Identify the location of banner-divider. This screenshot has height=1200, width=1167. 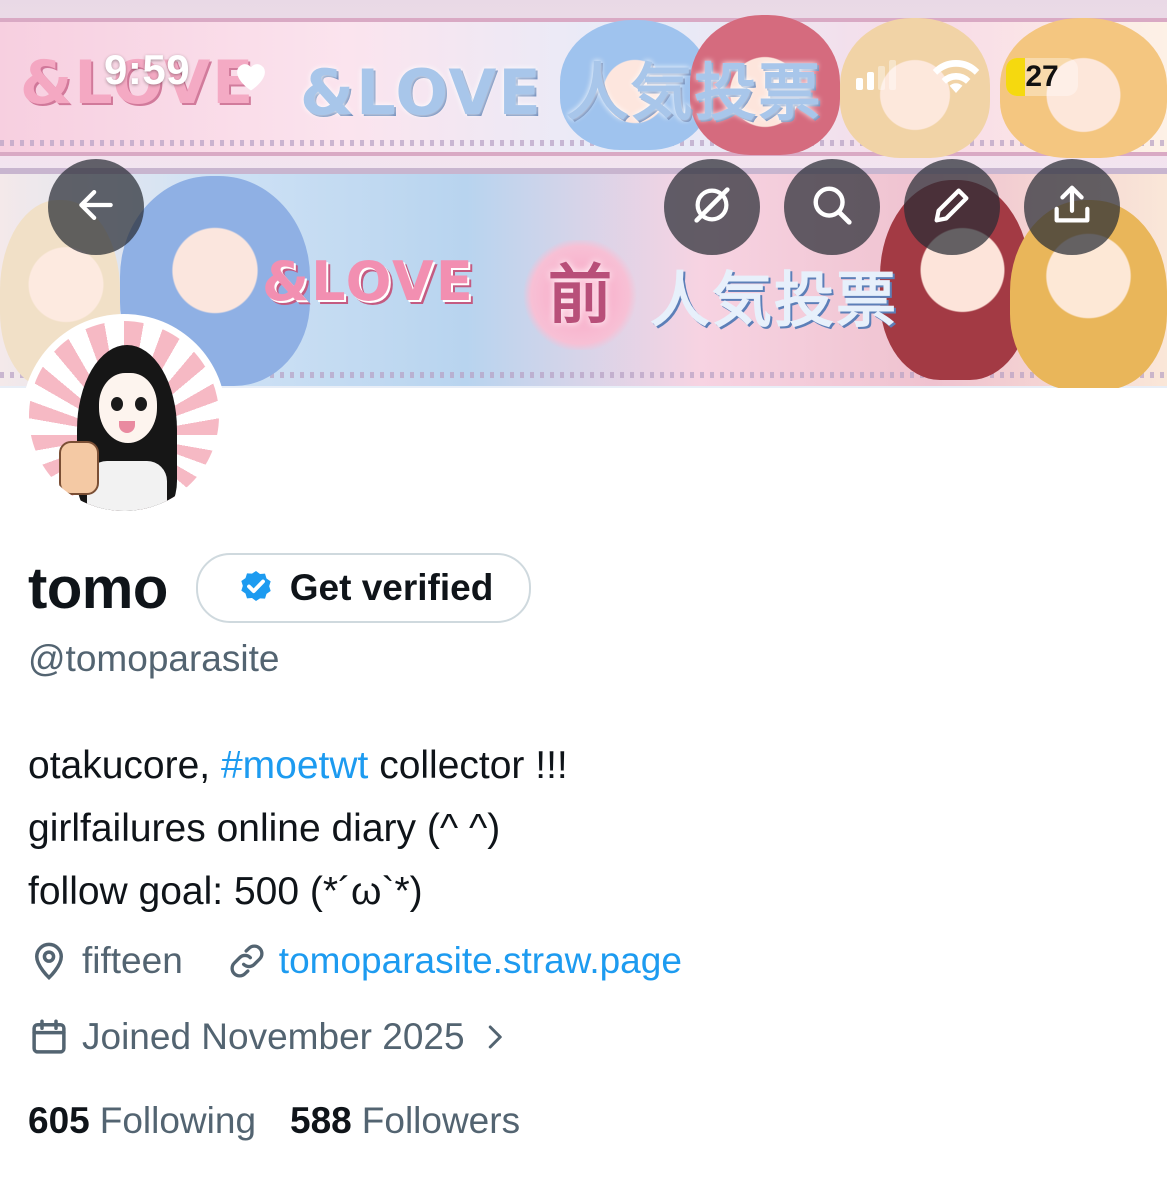
(583, 143).